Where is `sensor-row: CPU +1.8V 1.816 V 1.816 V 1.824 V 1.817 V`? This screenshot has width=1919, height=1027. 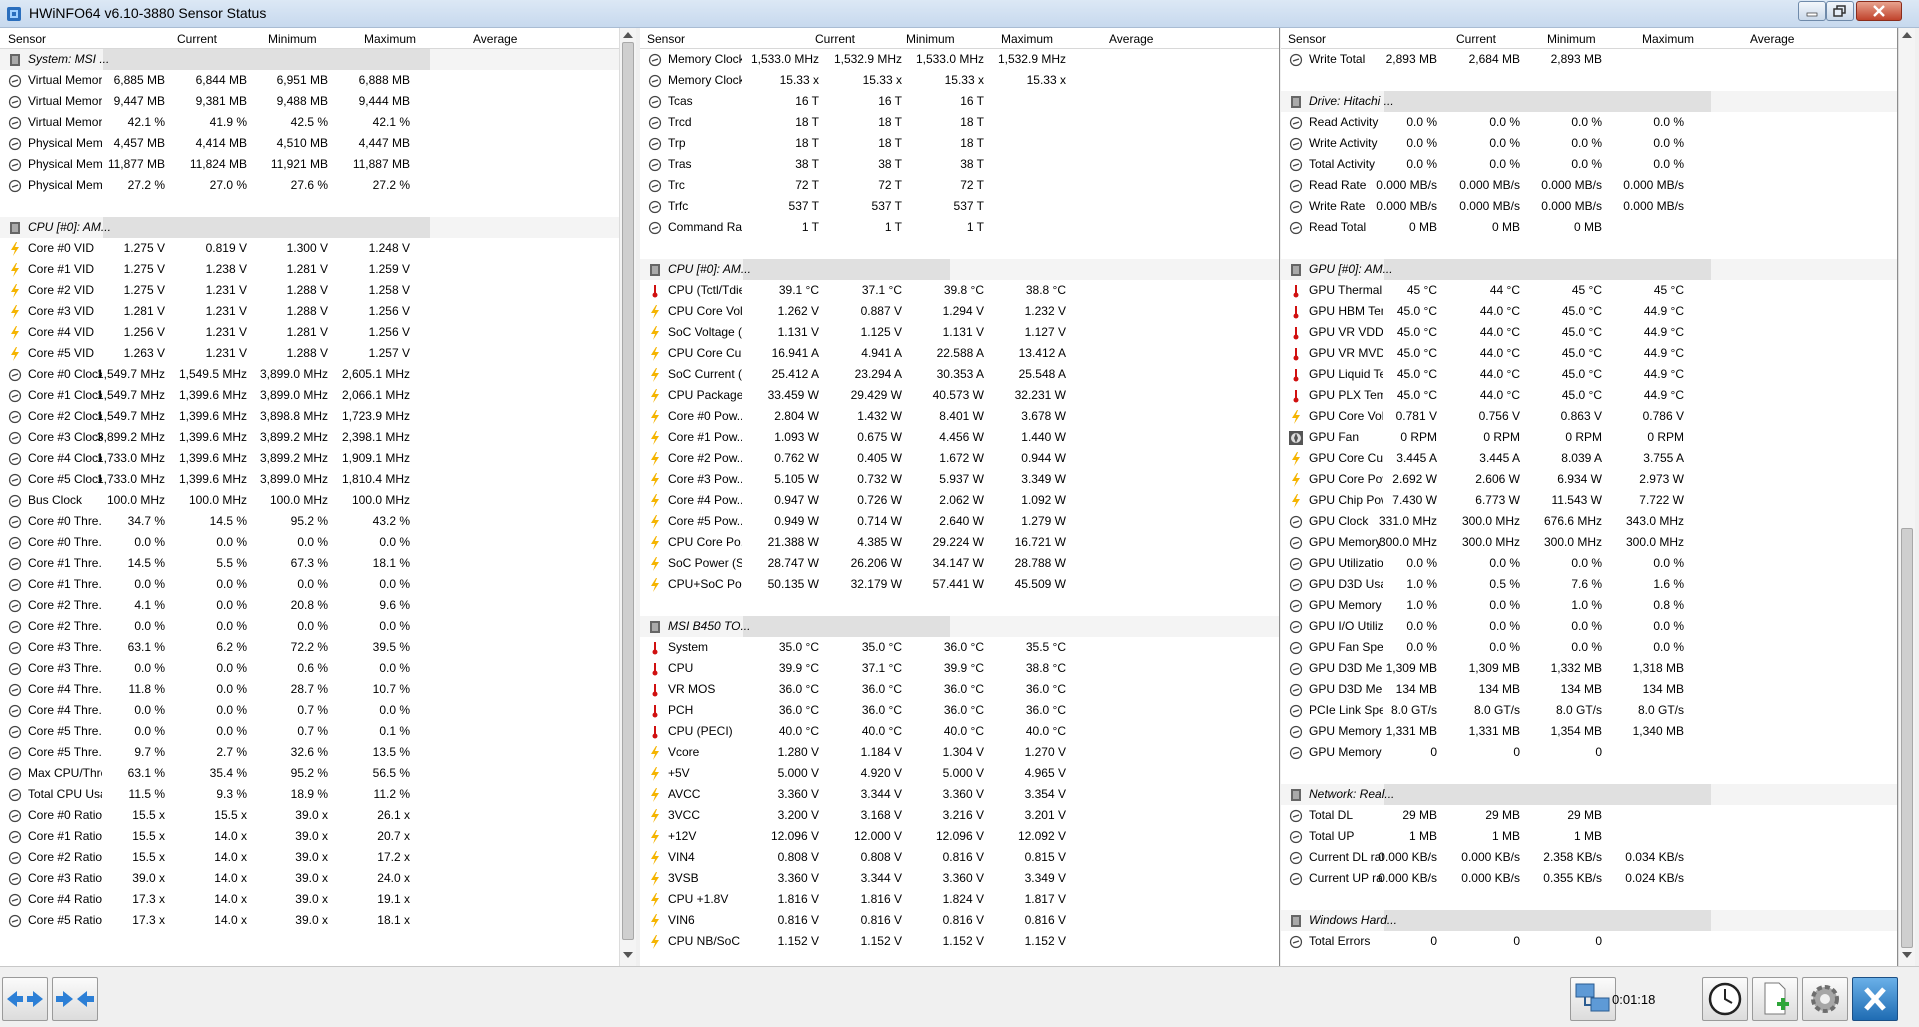 sensor-row: CPU +1.8V 1.816 V 1.816 V 1.824 V 1.817 V is located at coordinates (959, 899).